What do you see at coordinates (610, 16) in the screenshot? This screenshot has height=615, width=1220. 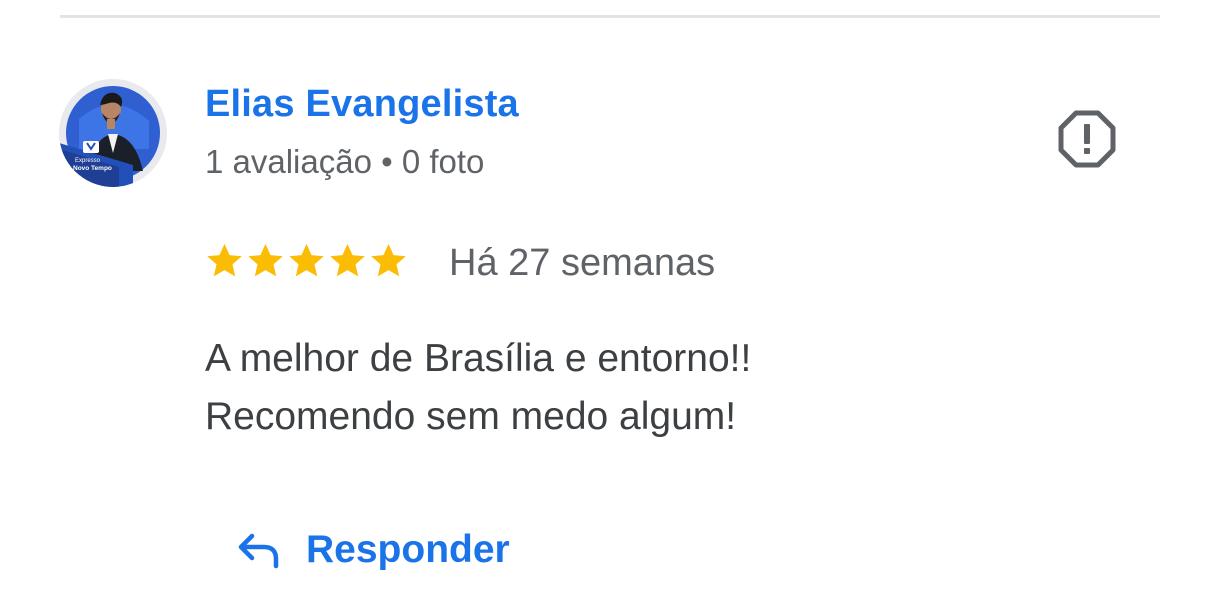 I see `top-divider` at bounding box center [610, 16].